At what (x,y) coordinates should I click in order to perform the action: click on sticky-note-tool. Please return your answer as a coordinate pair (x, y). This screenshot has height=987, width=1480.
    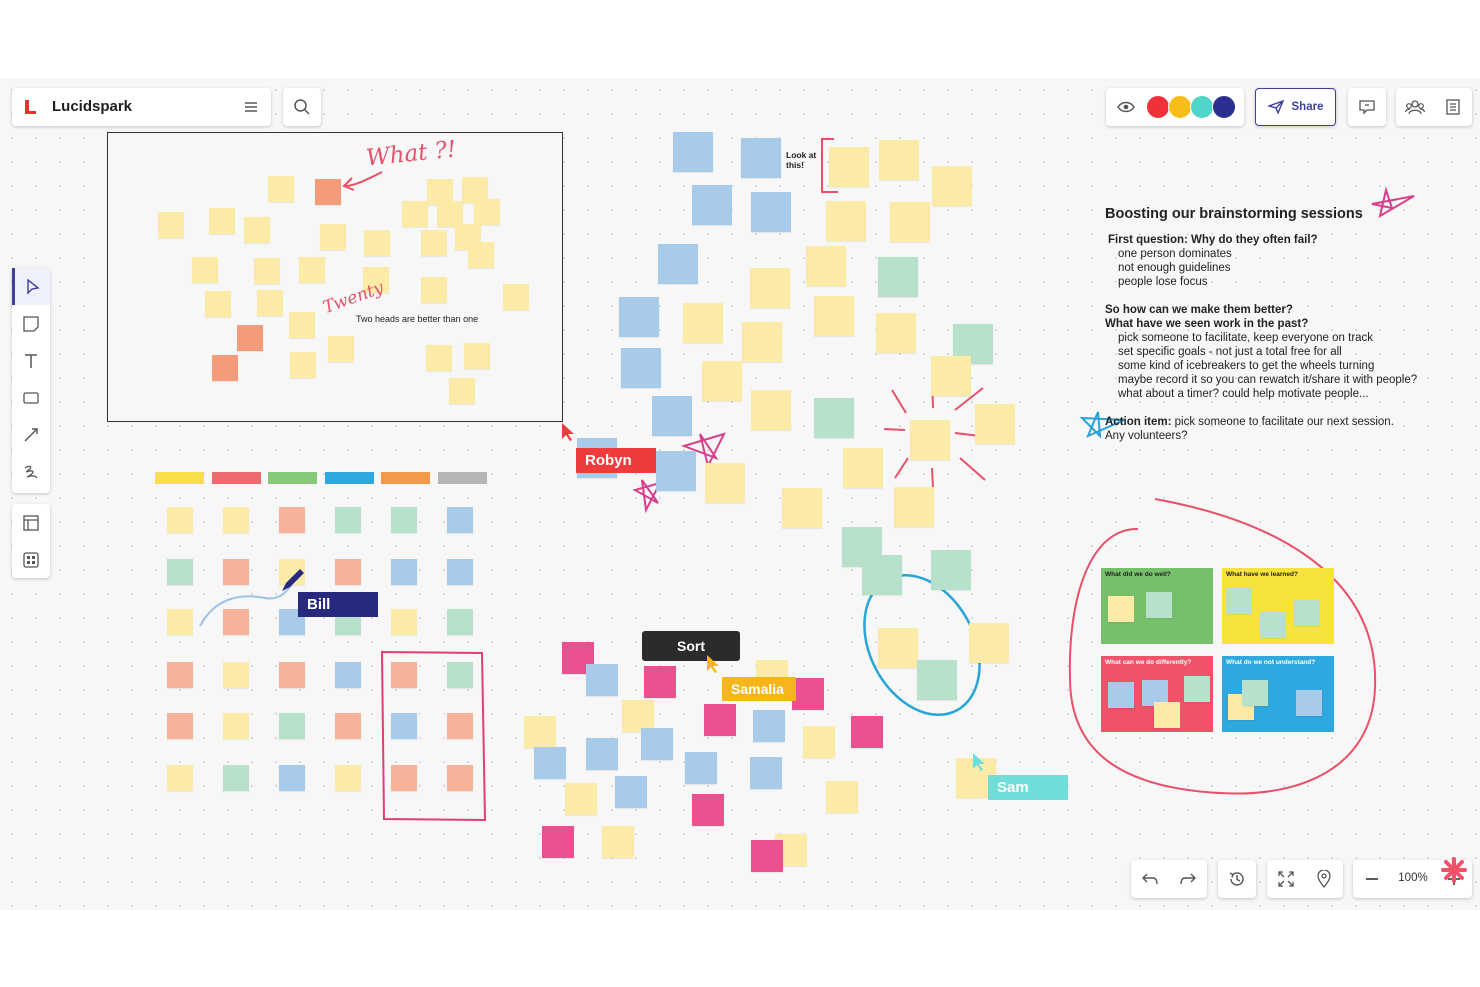
    Looking at the image, I should click on (31, 323).